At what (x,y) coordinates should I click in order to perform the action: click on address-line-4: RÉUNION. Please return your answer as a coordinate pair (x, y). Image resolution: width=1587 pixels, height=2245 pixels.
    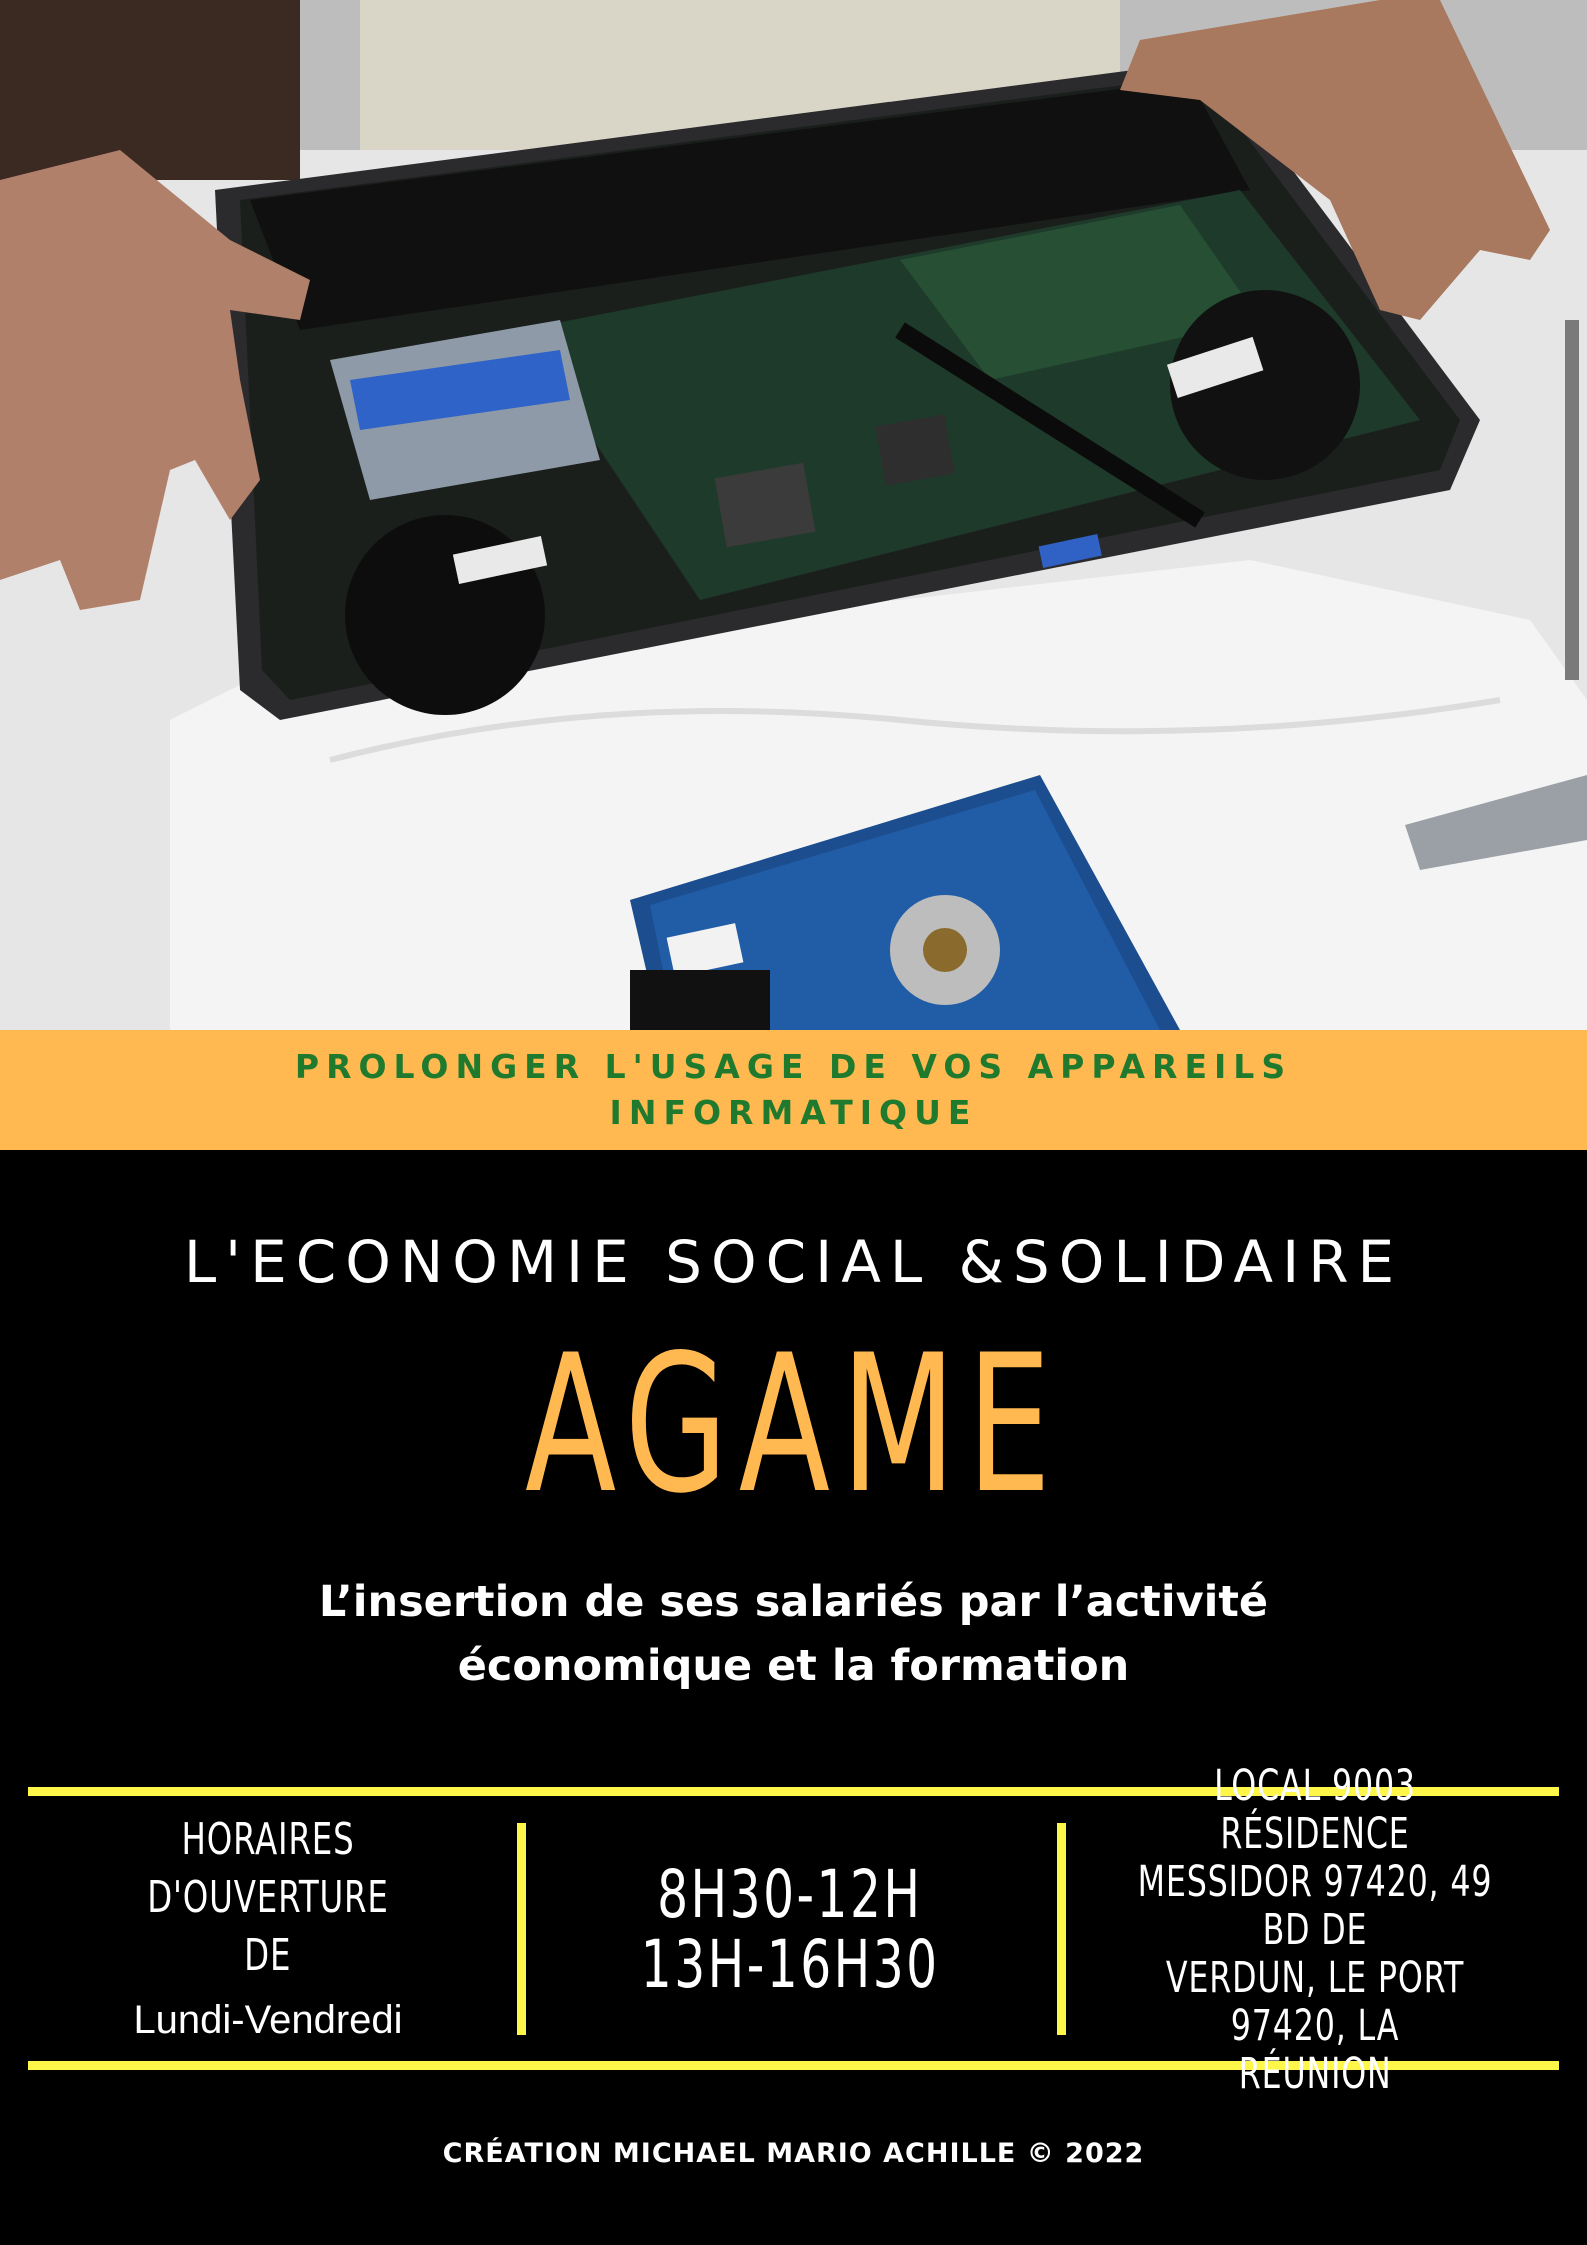
    Looking at the image, I should click on (1315, 2074).